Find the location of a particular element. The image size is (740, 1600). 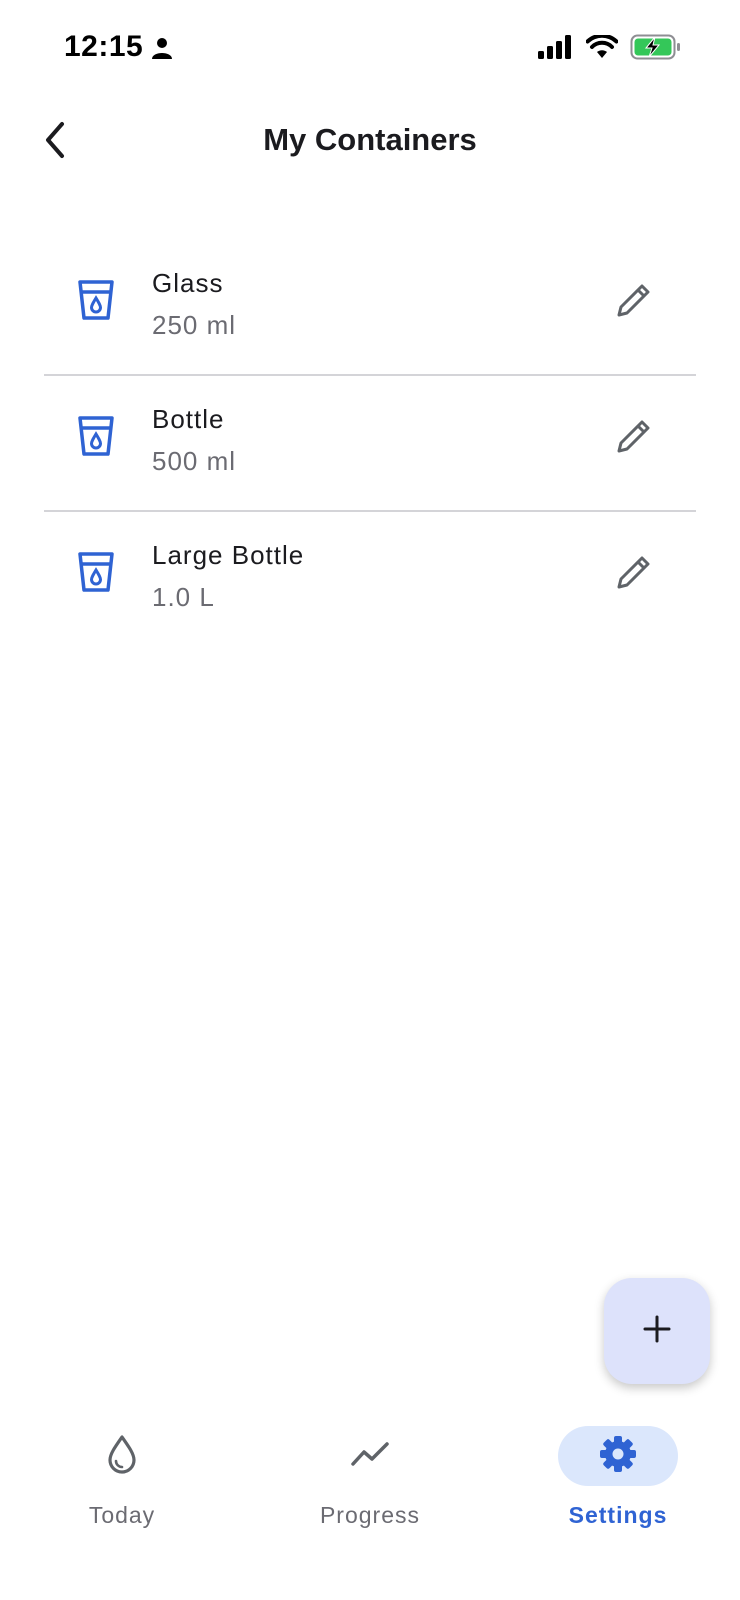

container-size: 500 ml is located at coordinates (194, 461).